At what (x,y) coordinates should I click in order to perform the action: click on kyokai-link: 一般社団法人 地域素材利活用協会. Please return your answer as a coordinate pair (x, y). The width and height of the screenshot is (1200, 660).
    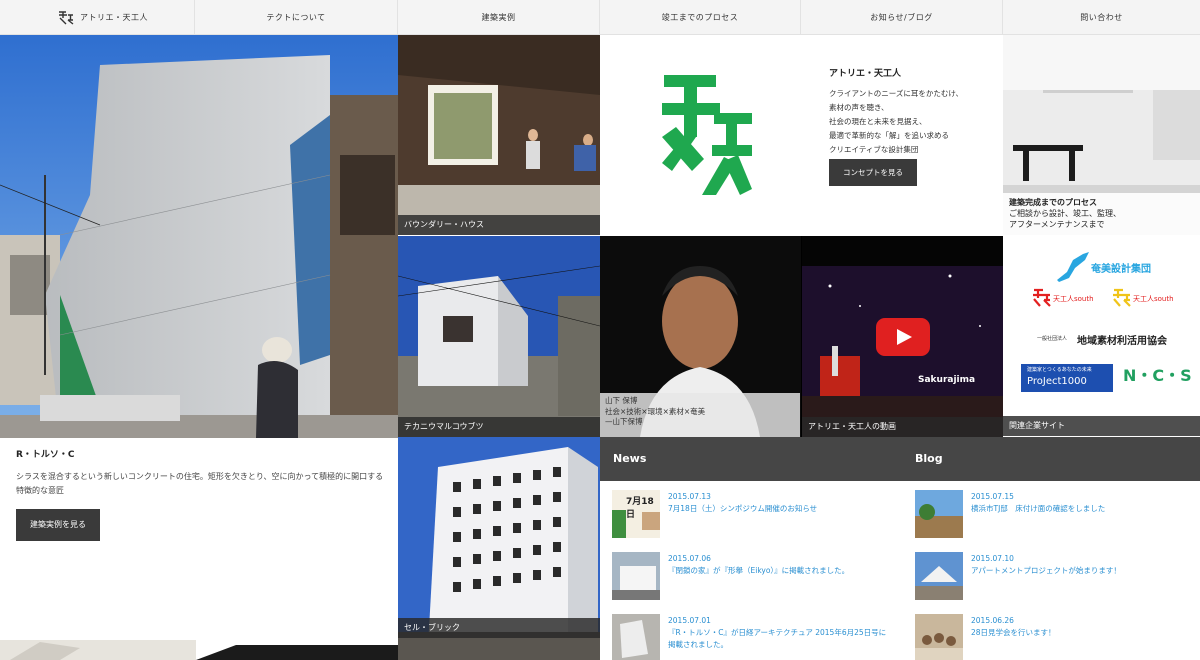
    Looking at the image, I should click on (1117, 340).